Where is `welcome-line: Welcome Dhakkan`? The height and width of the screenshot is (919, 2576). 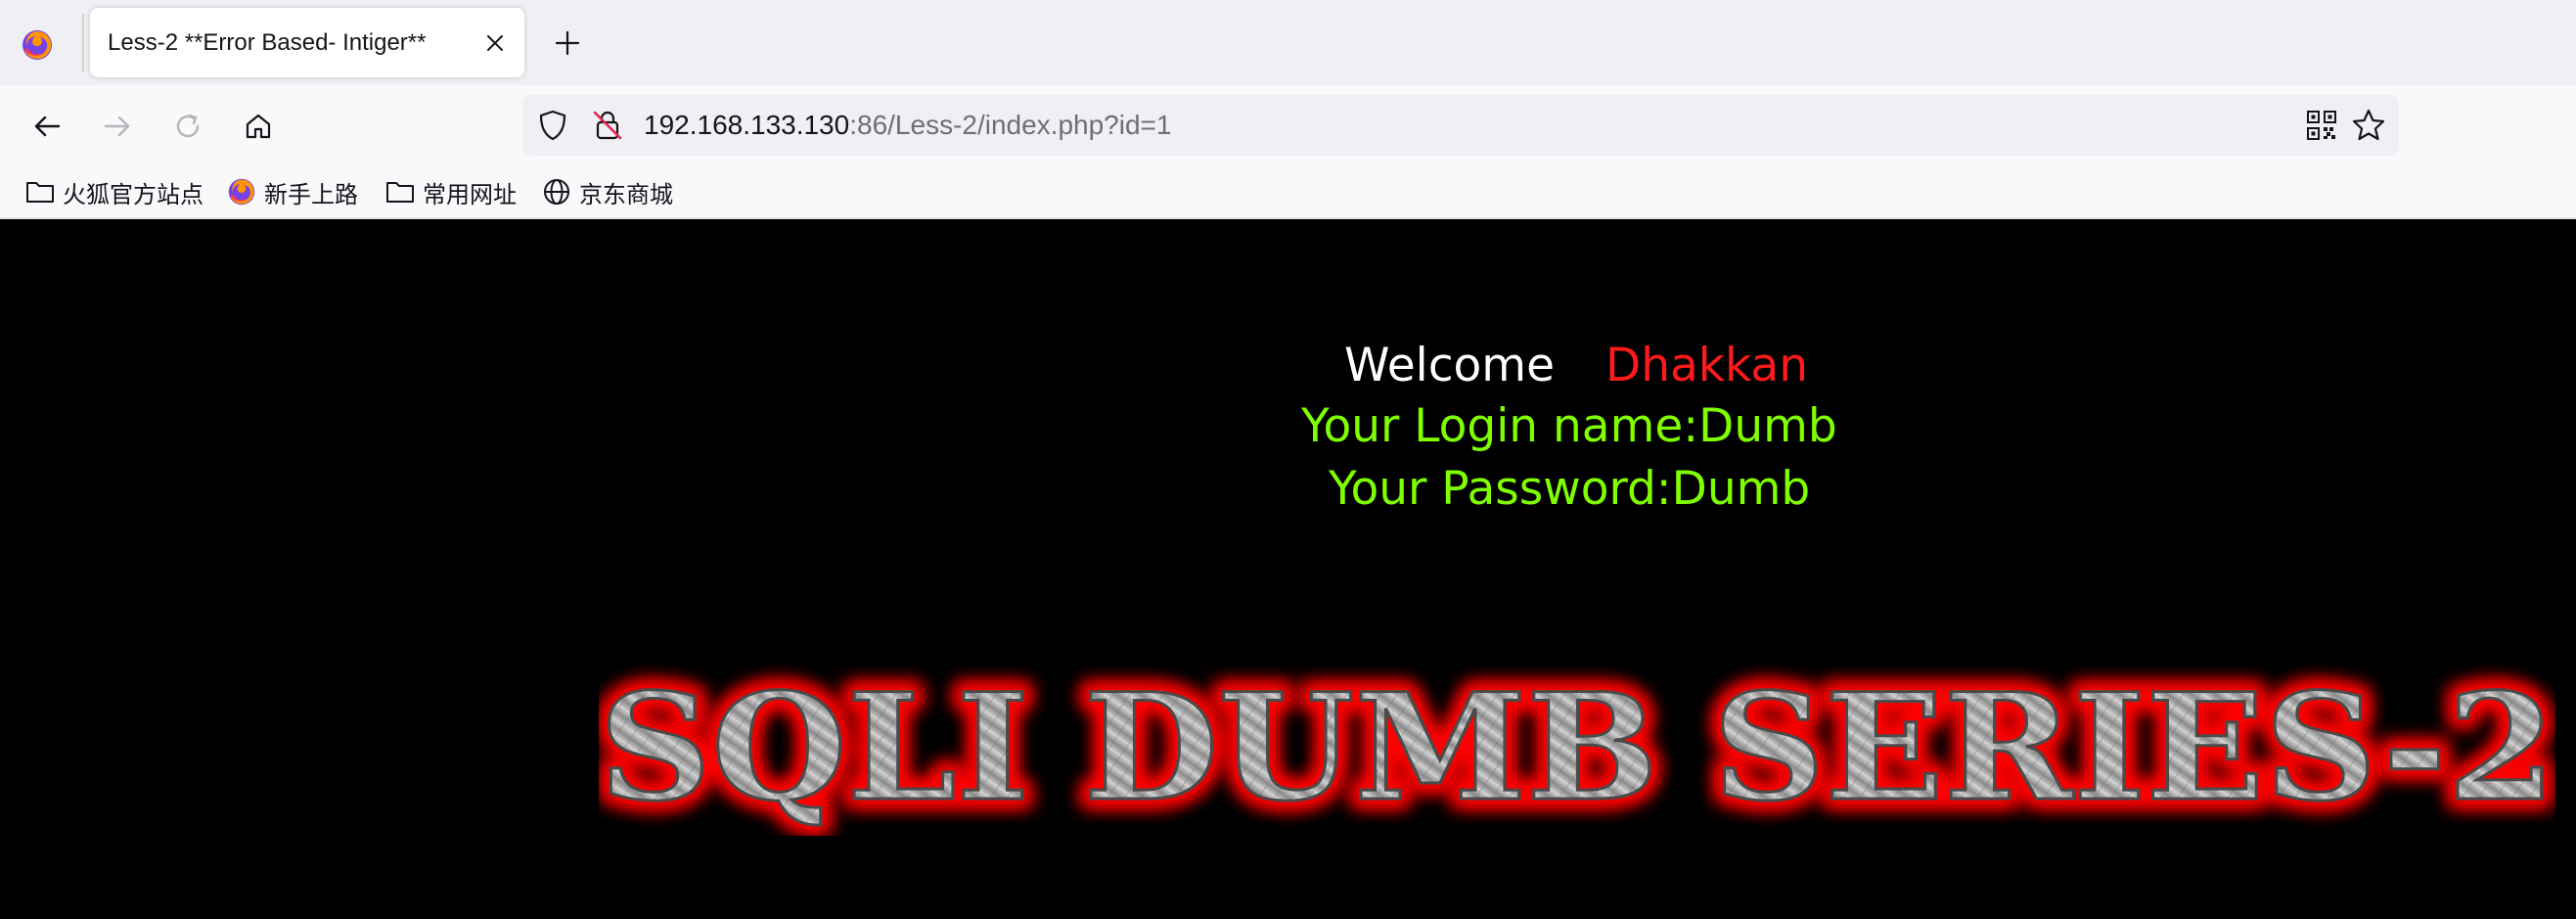
welcome-line: Welcome Dhakkan is located at coordinates (1576, 371).